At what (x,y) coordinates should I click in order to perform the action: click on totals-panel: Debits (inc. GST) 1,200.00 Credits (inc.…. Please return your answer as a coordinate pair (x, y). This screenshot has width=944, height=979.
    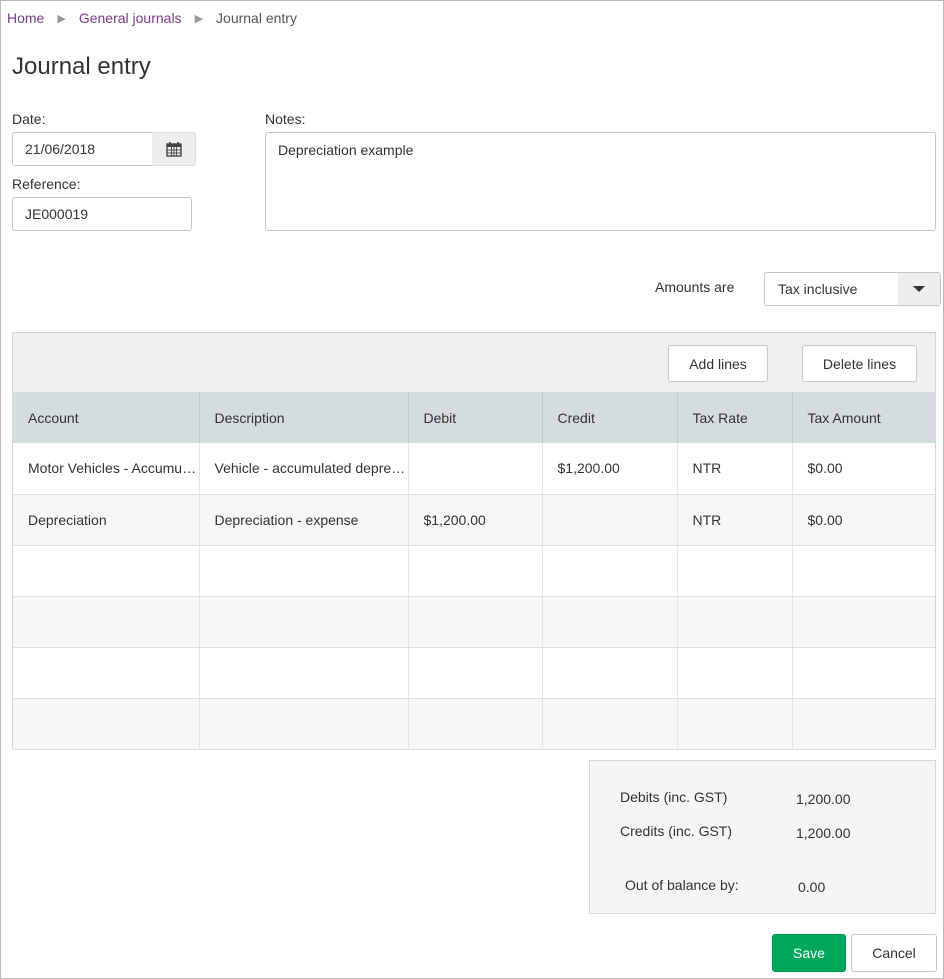
    Looking at the image, I should click on (762, 837).